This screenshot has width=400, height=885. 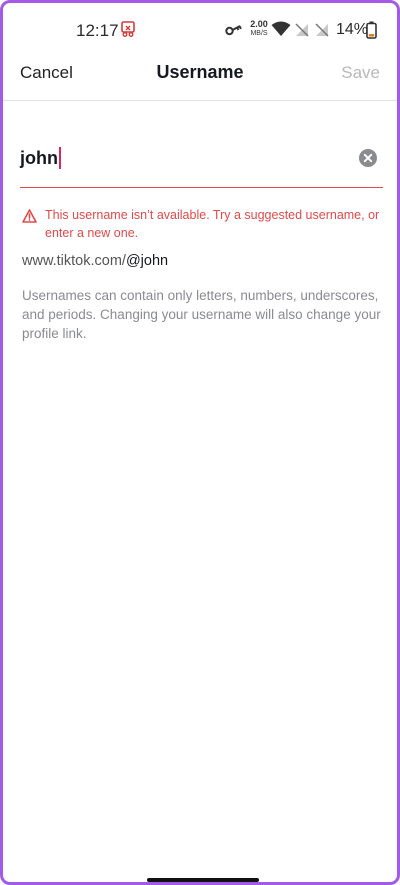 I want to click on username-input: john, so click(x=40, y=158).